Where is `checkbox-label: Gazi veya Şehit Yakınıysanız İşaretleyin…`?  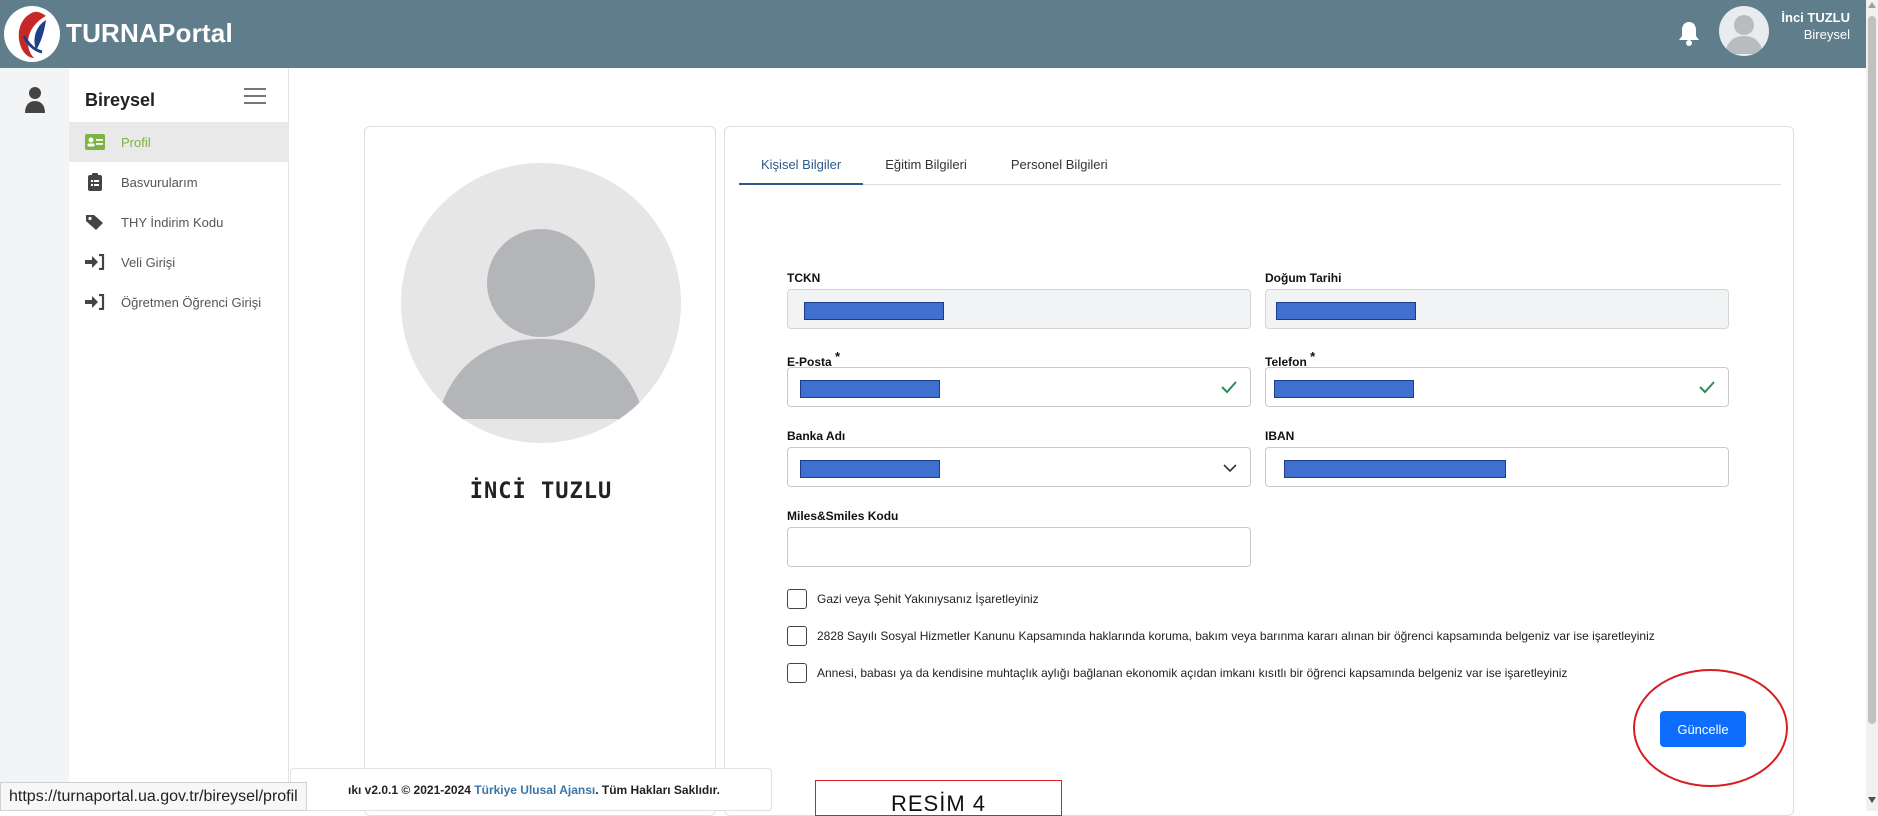 checkbox-label: Gazi veya Şehit Yakınıysanız İşaretleyin… is located at coordinates (928, 599).